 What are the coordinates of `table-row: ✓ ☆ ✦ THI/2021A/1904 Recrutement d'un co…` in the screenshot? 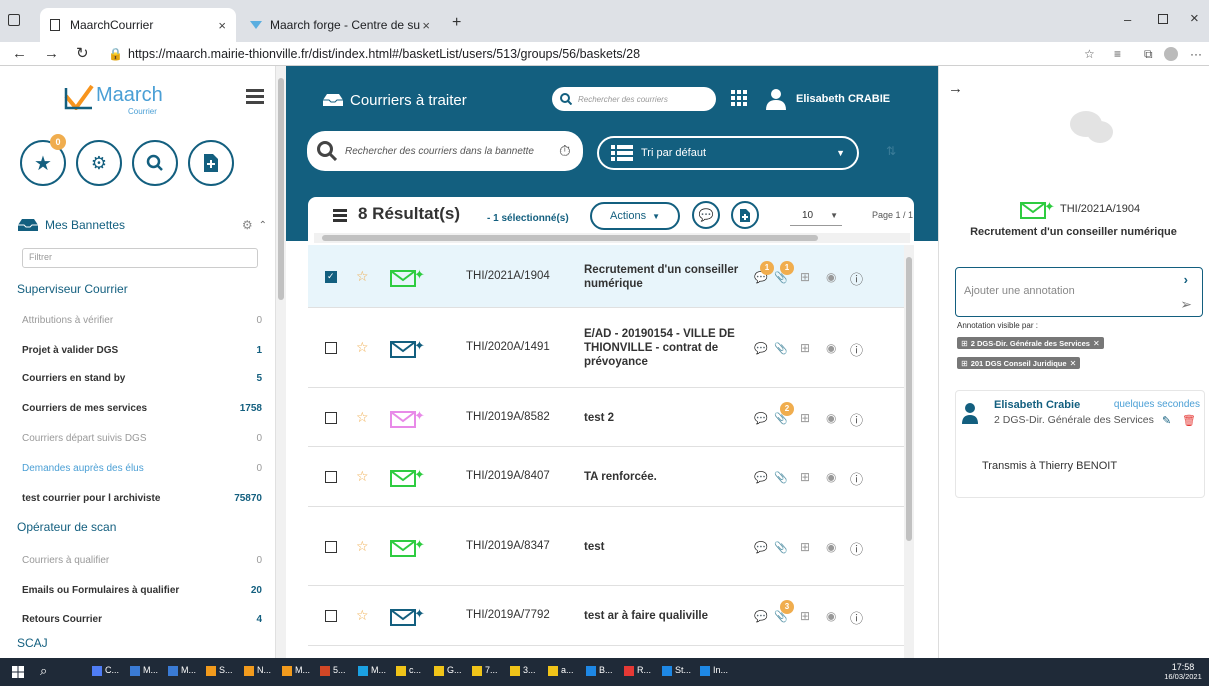 It's located at (606, 276).